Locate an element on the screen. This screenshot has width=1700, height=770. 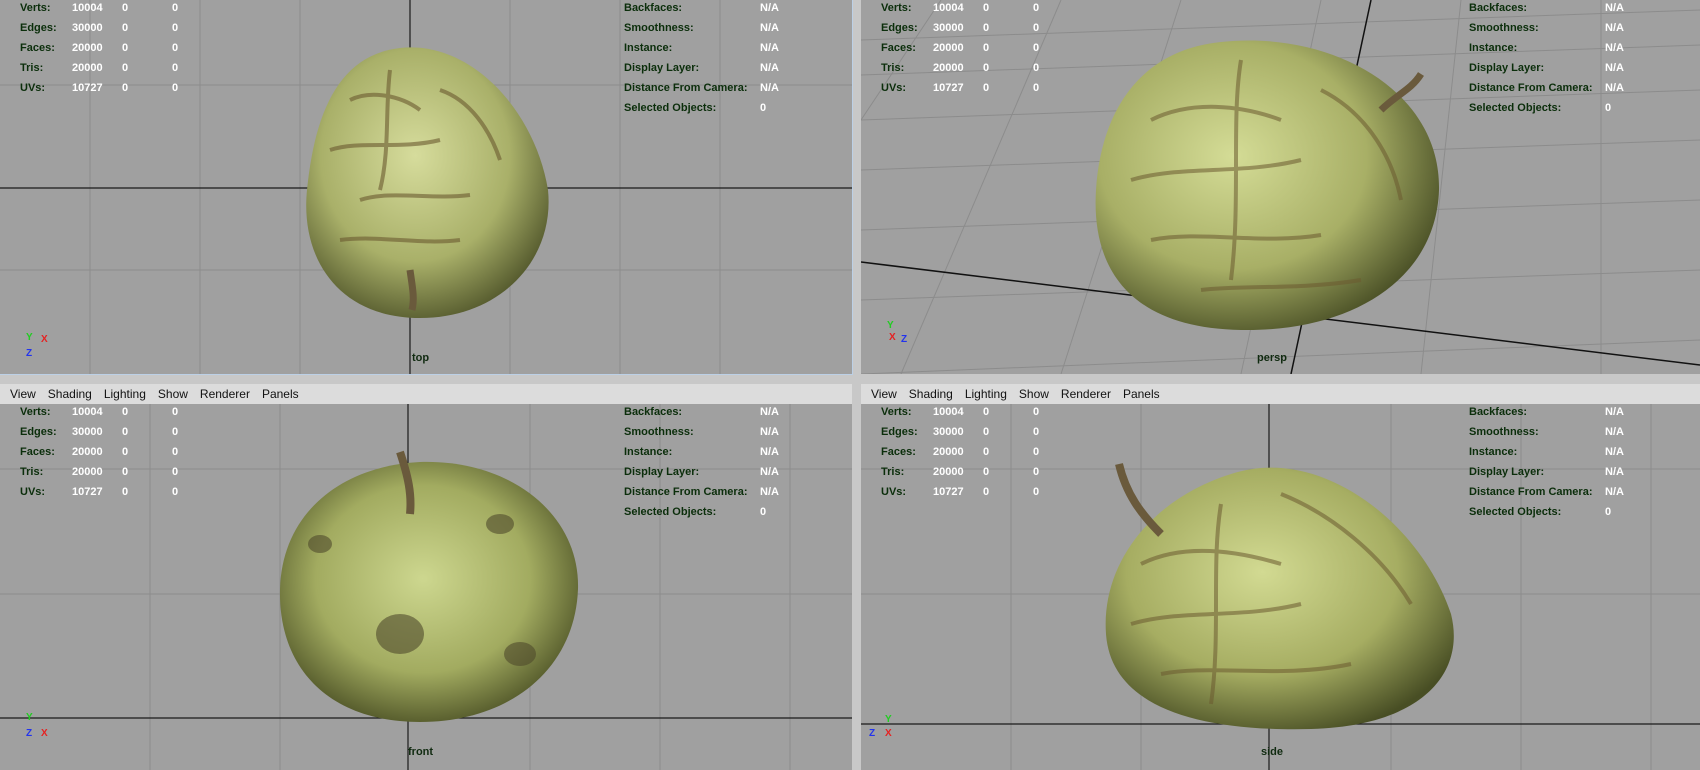
camera-name: front is located at coordinates (421, 752).